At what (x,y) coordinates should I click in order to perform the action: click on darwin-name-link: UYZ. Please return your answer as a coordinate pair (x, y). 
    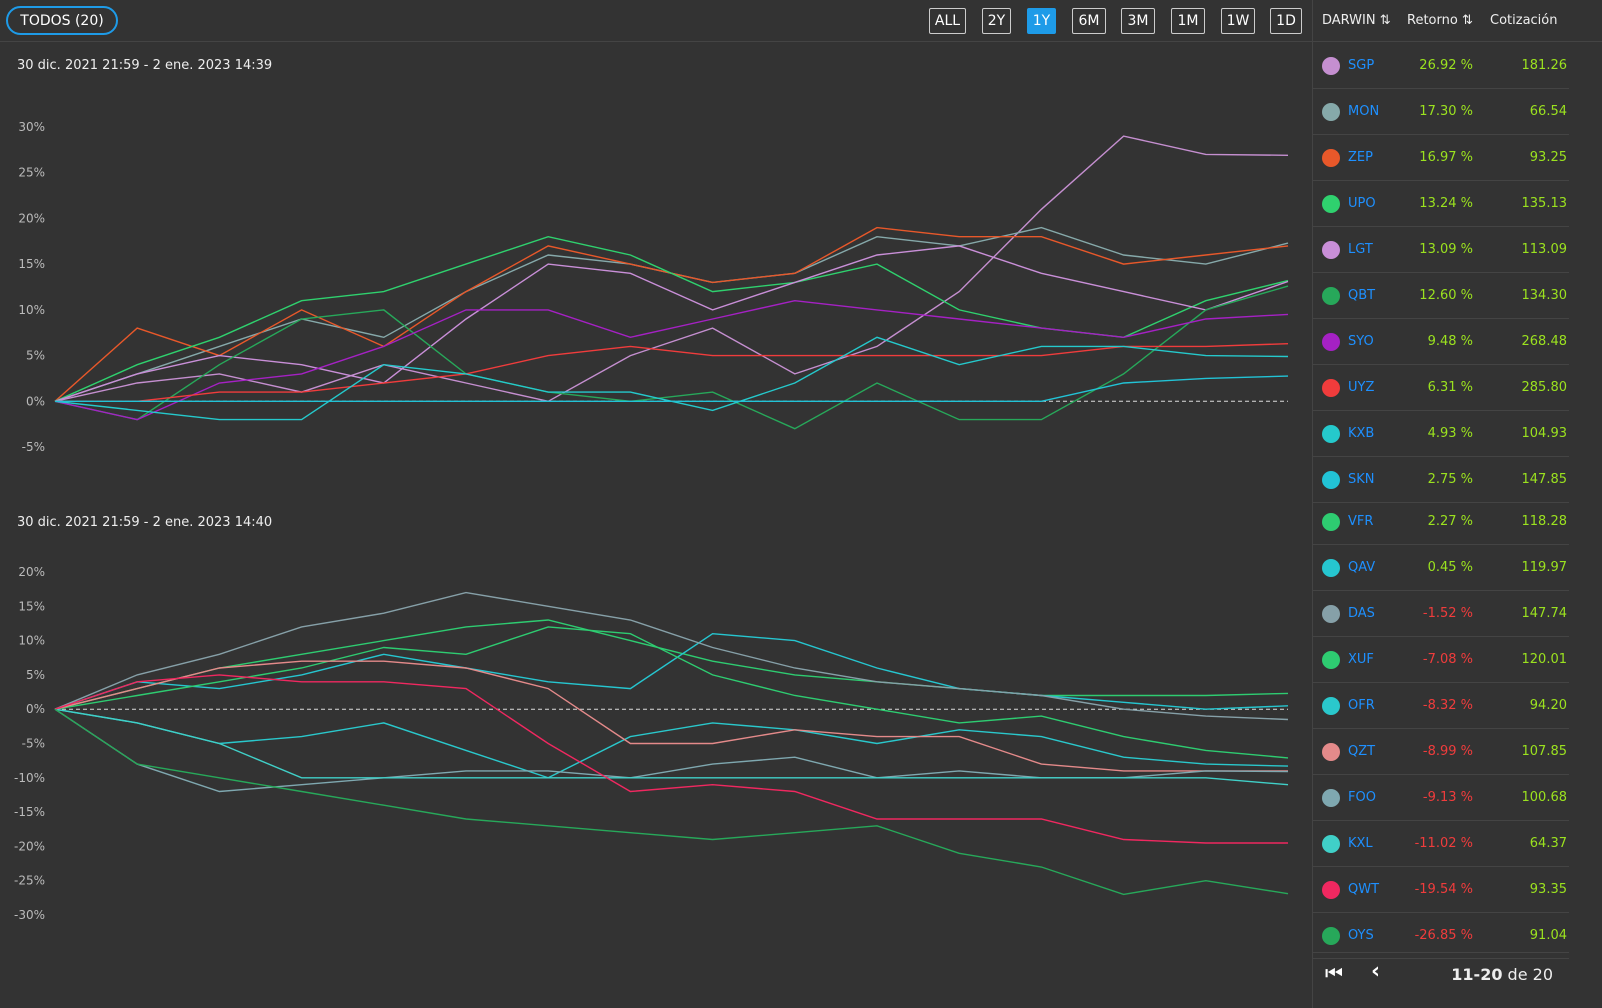
    Looking at the image, I should click on (1361, 387).